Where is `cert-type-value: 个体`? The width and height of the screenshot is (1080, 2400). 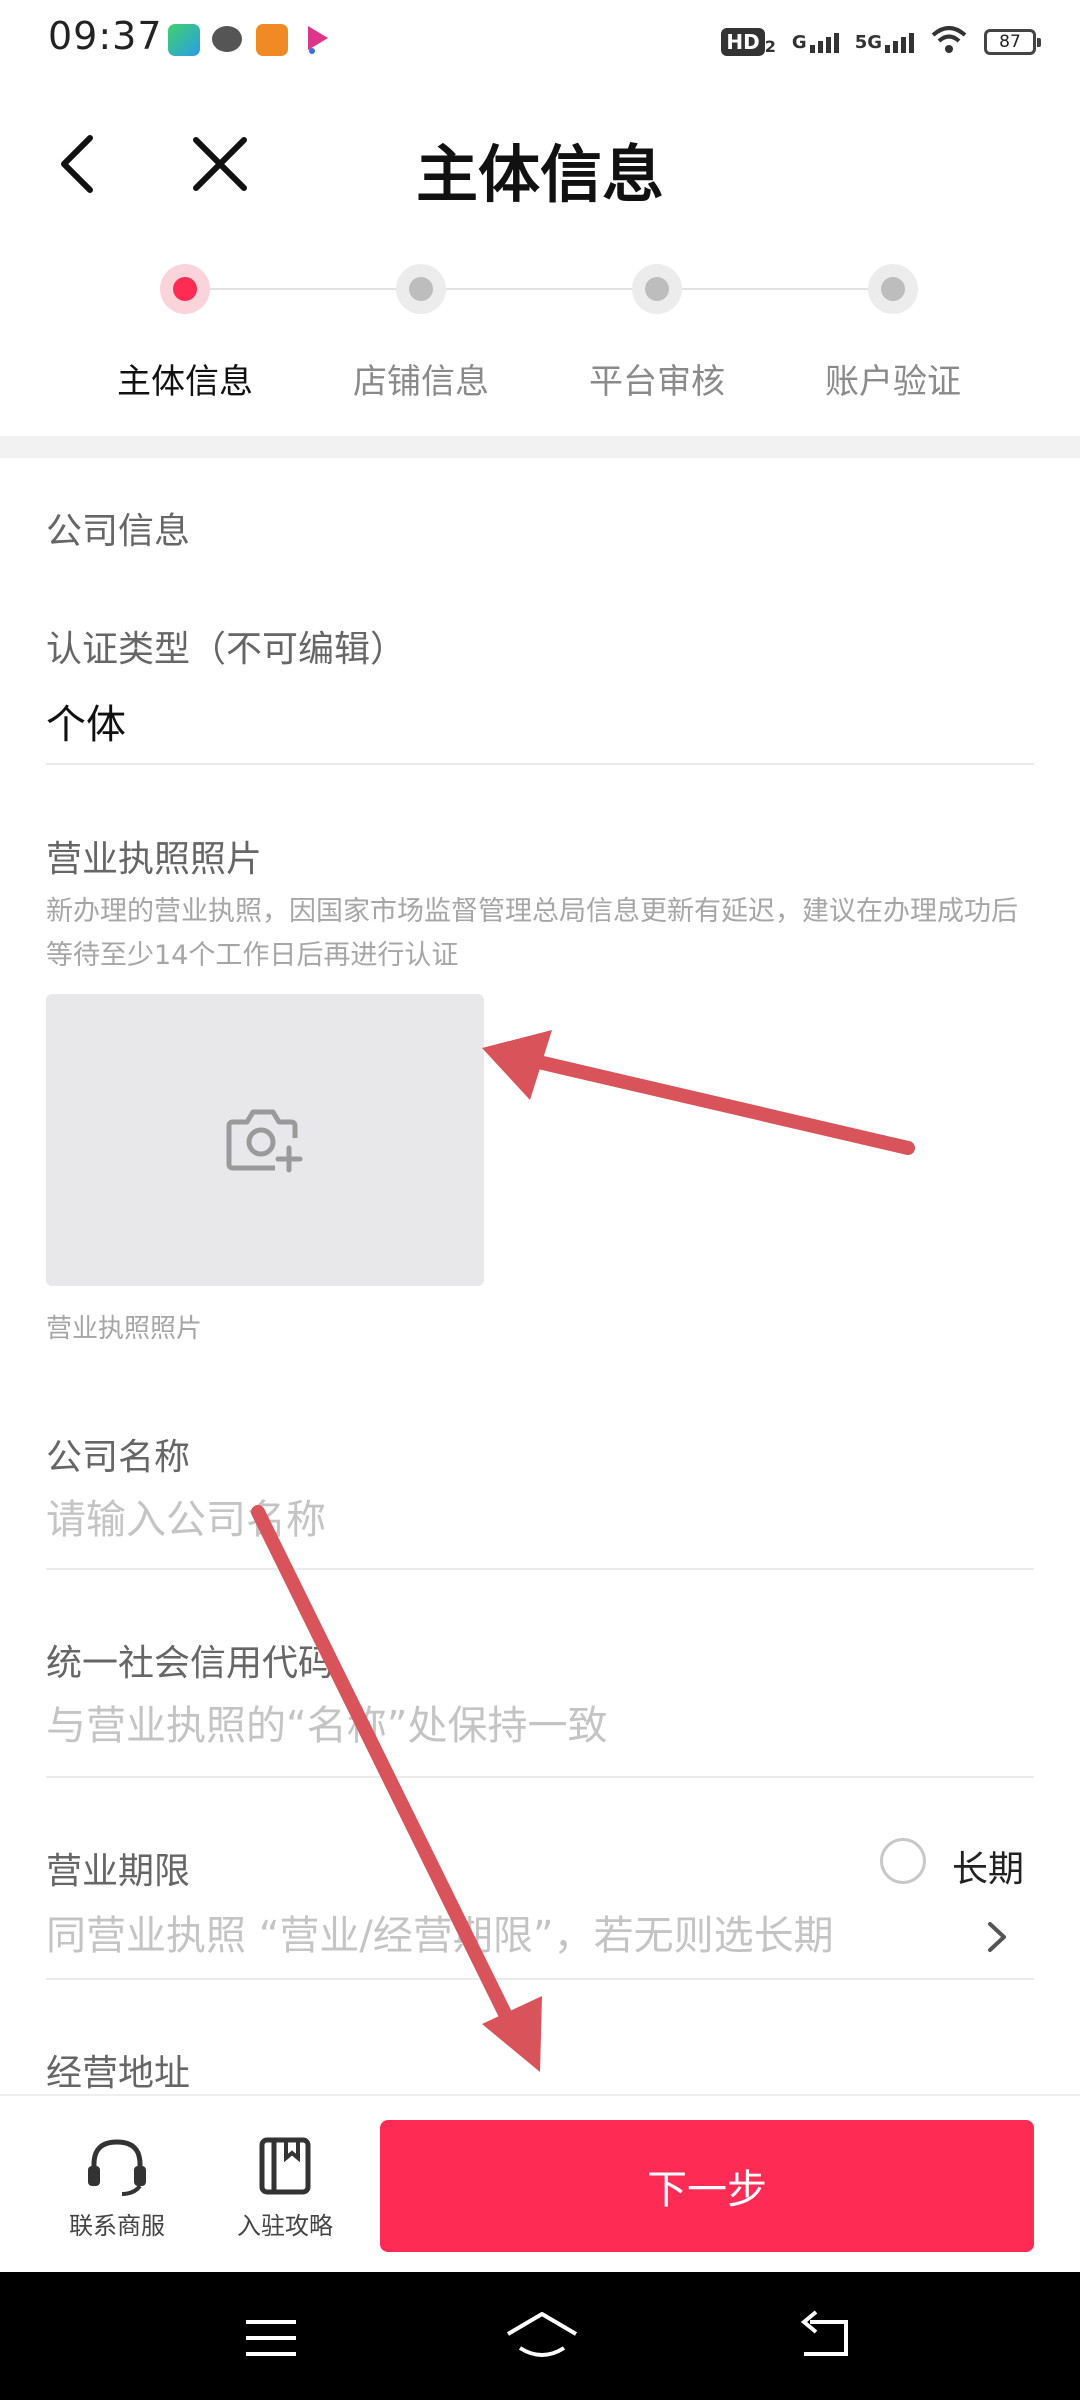
cert-type-value: 个体 is located at coordinates (86, 725).